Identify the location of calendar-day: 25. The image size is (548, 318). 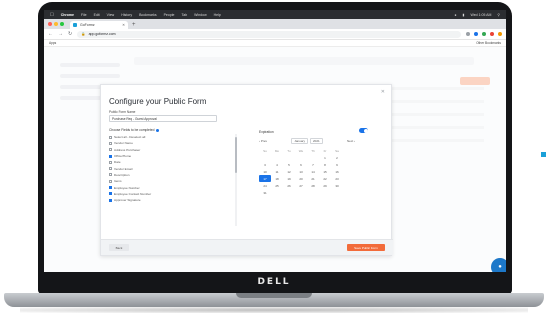
(277, 185).